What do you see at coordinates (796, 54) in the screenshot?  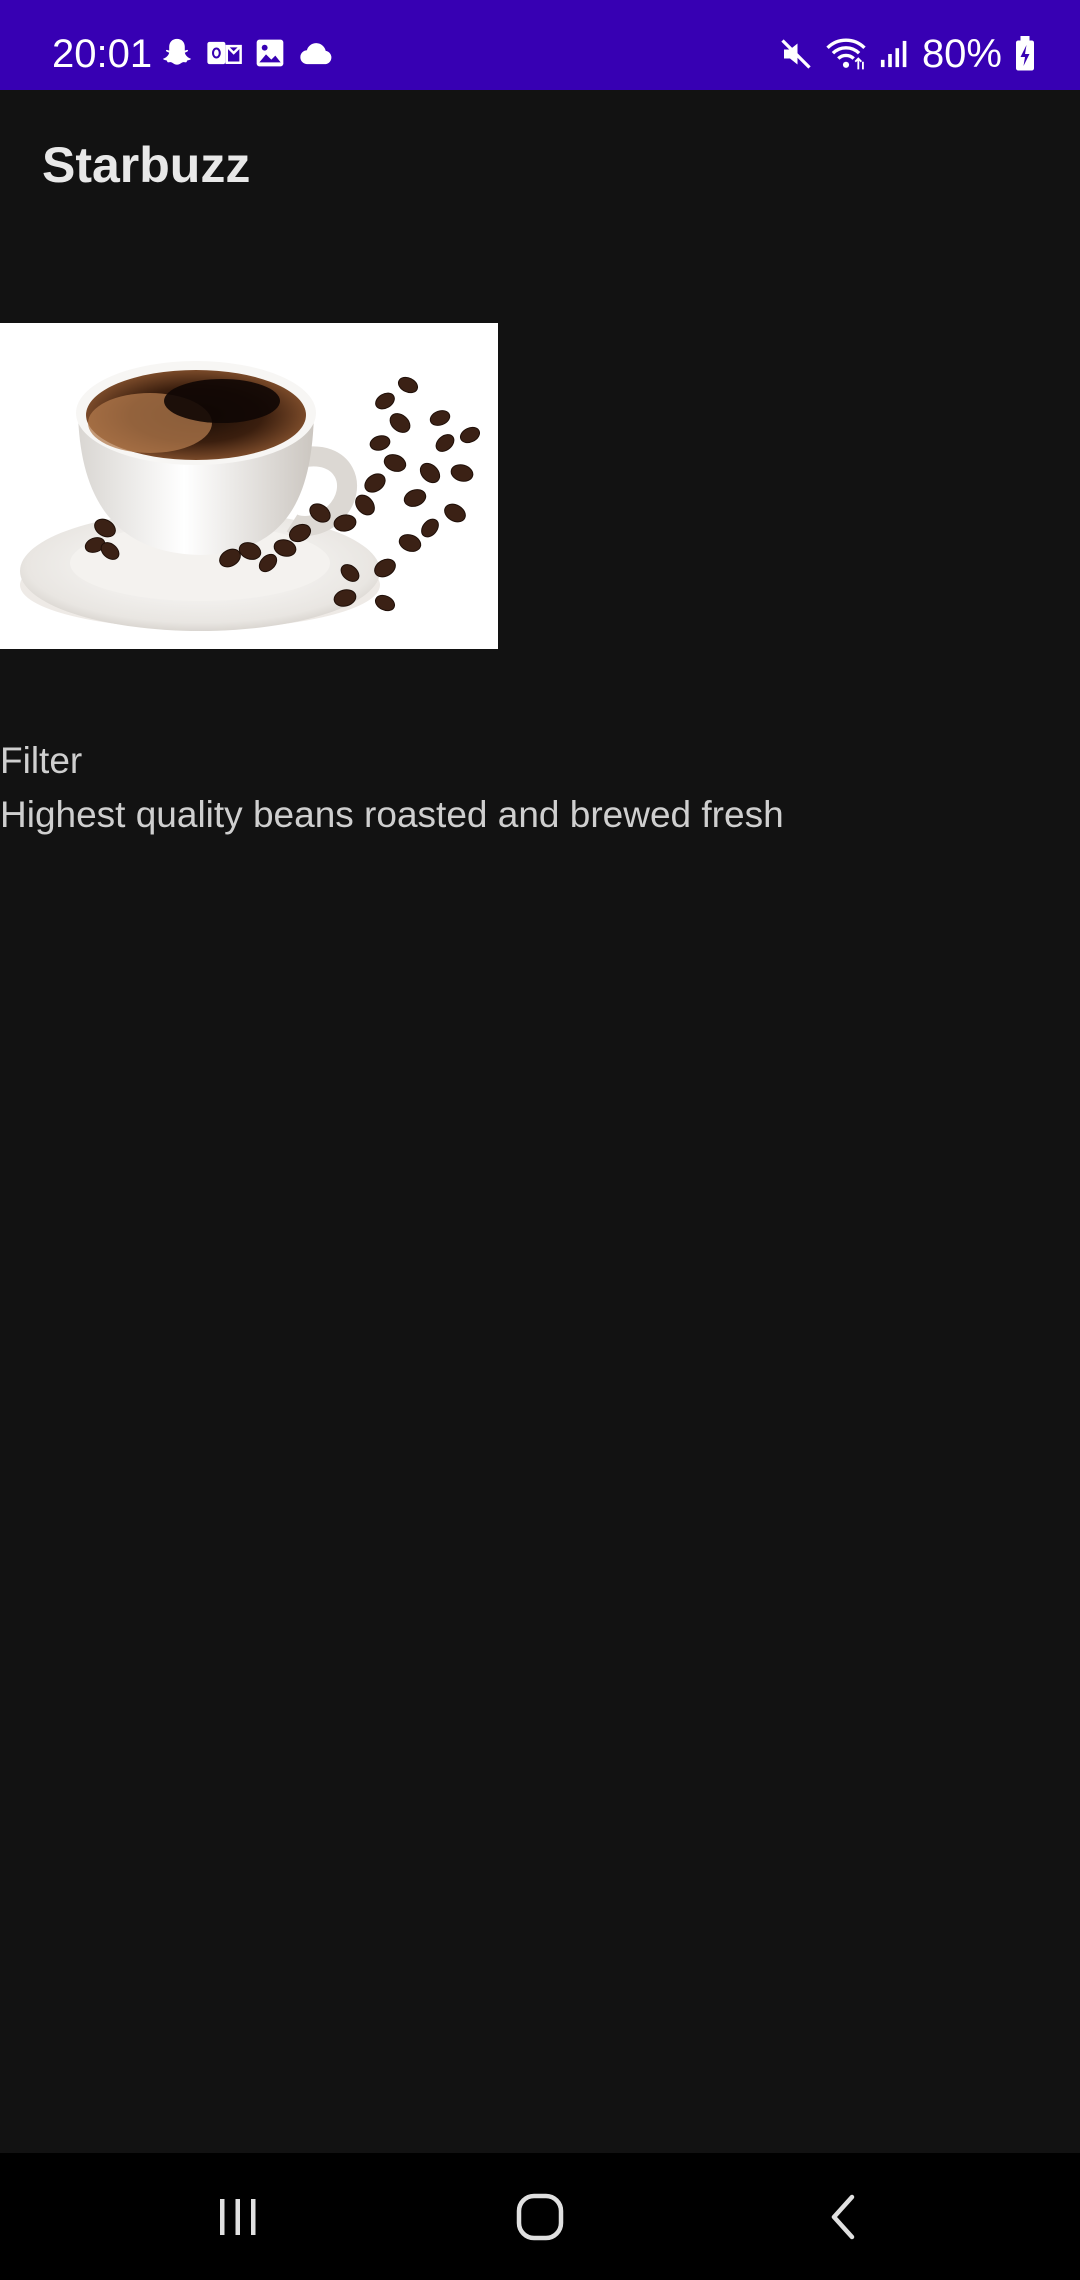 I see `mute-icon` at bounding box center [796, 54].